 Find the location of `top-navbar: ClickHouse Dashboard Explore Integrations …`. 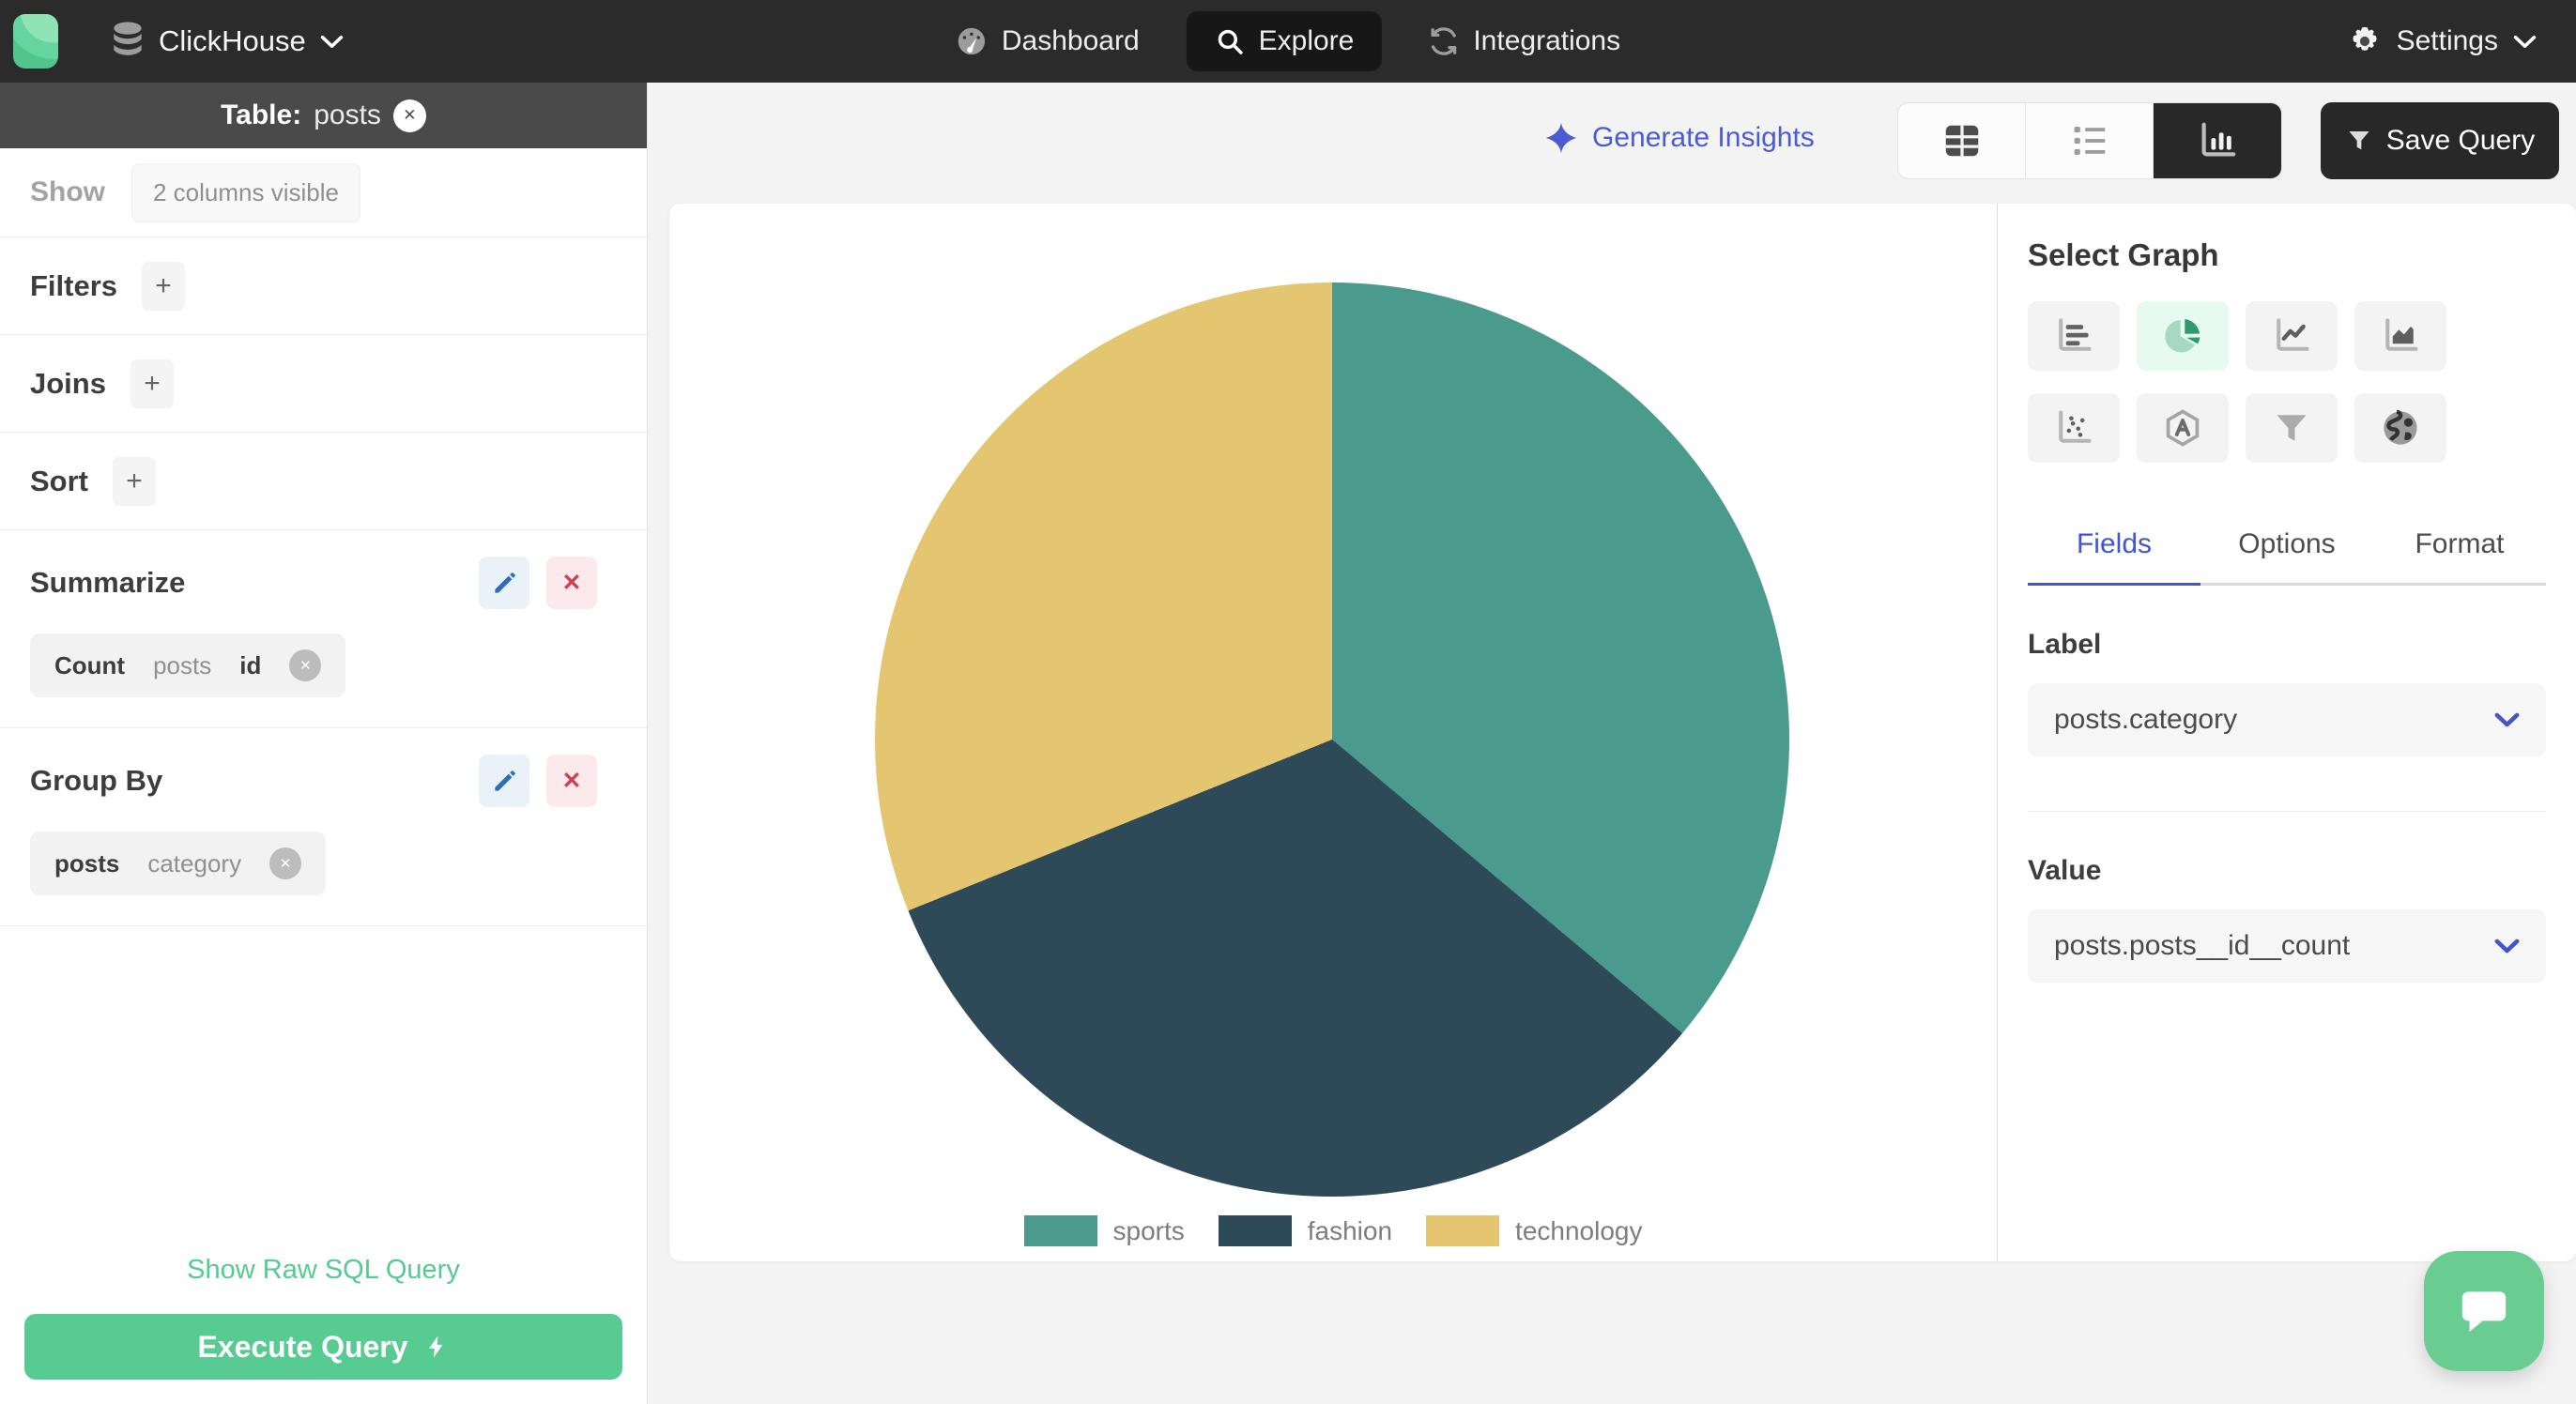

top-navbar: ClickHouse Dashboard Explore Integrations … is located at coordinates (1288, 41).